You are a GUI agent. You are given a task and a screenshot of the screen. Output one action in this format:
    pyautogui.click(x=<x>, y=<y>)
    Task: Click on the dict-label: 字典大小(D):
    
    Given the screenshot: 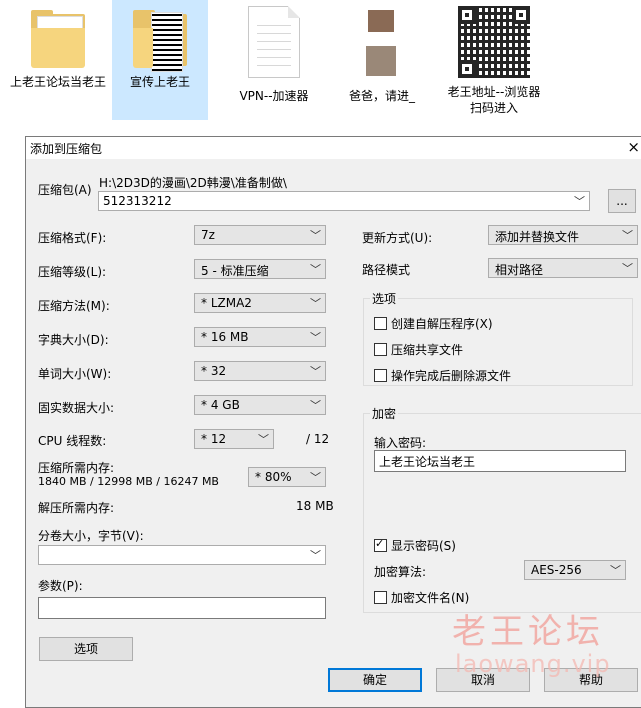 What is the action you would take?
    pyautogui.click(x=73, y=340)
    